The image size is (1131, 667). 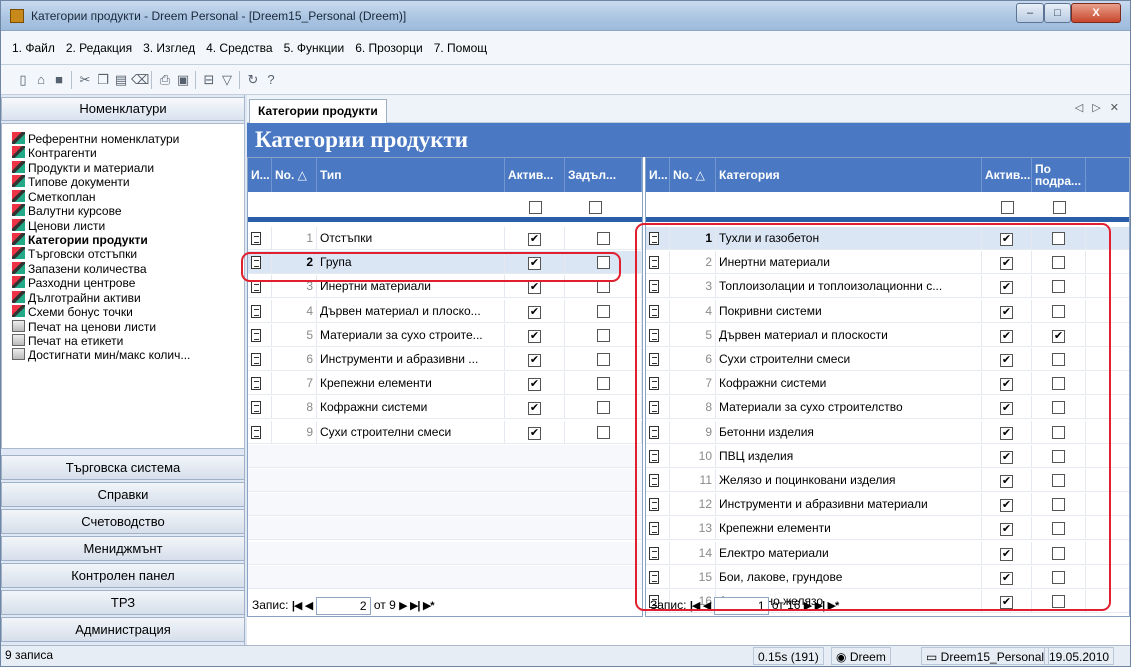 I want to click on sidebar-item-accounts: Сметкоплан, so click(x=54, y=197).